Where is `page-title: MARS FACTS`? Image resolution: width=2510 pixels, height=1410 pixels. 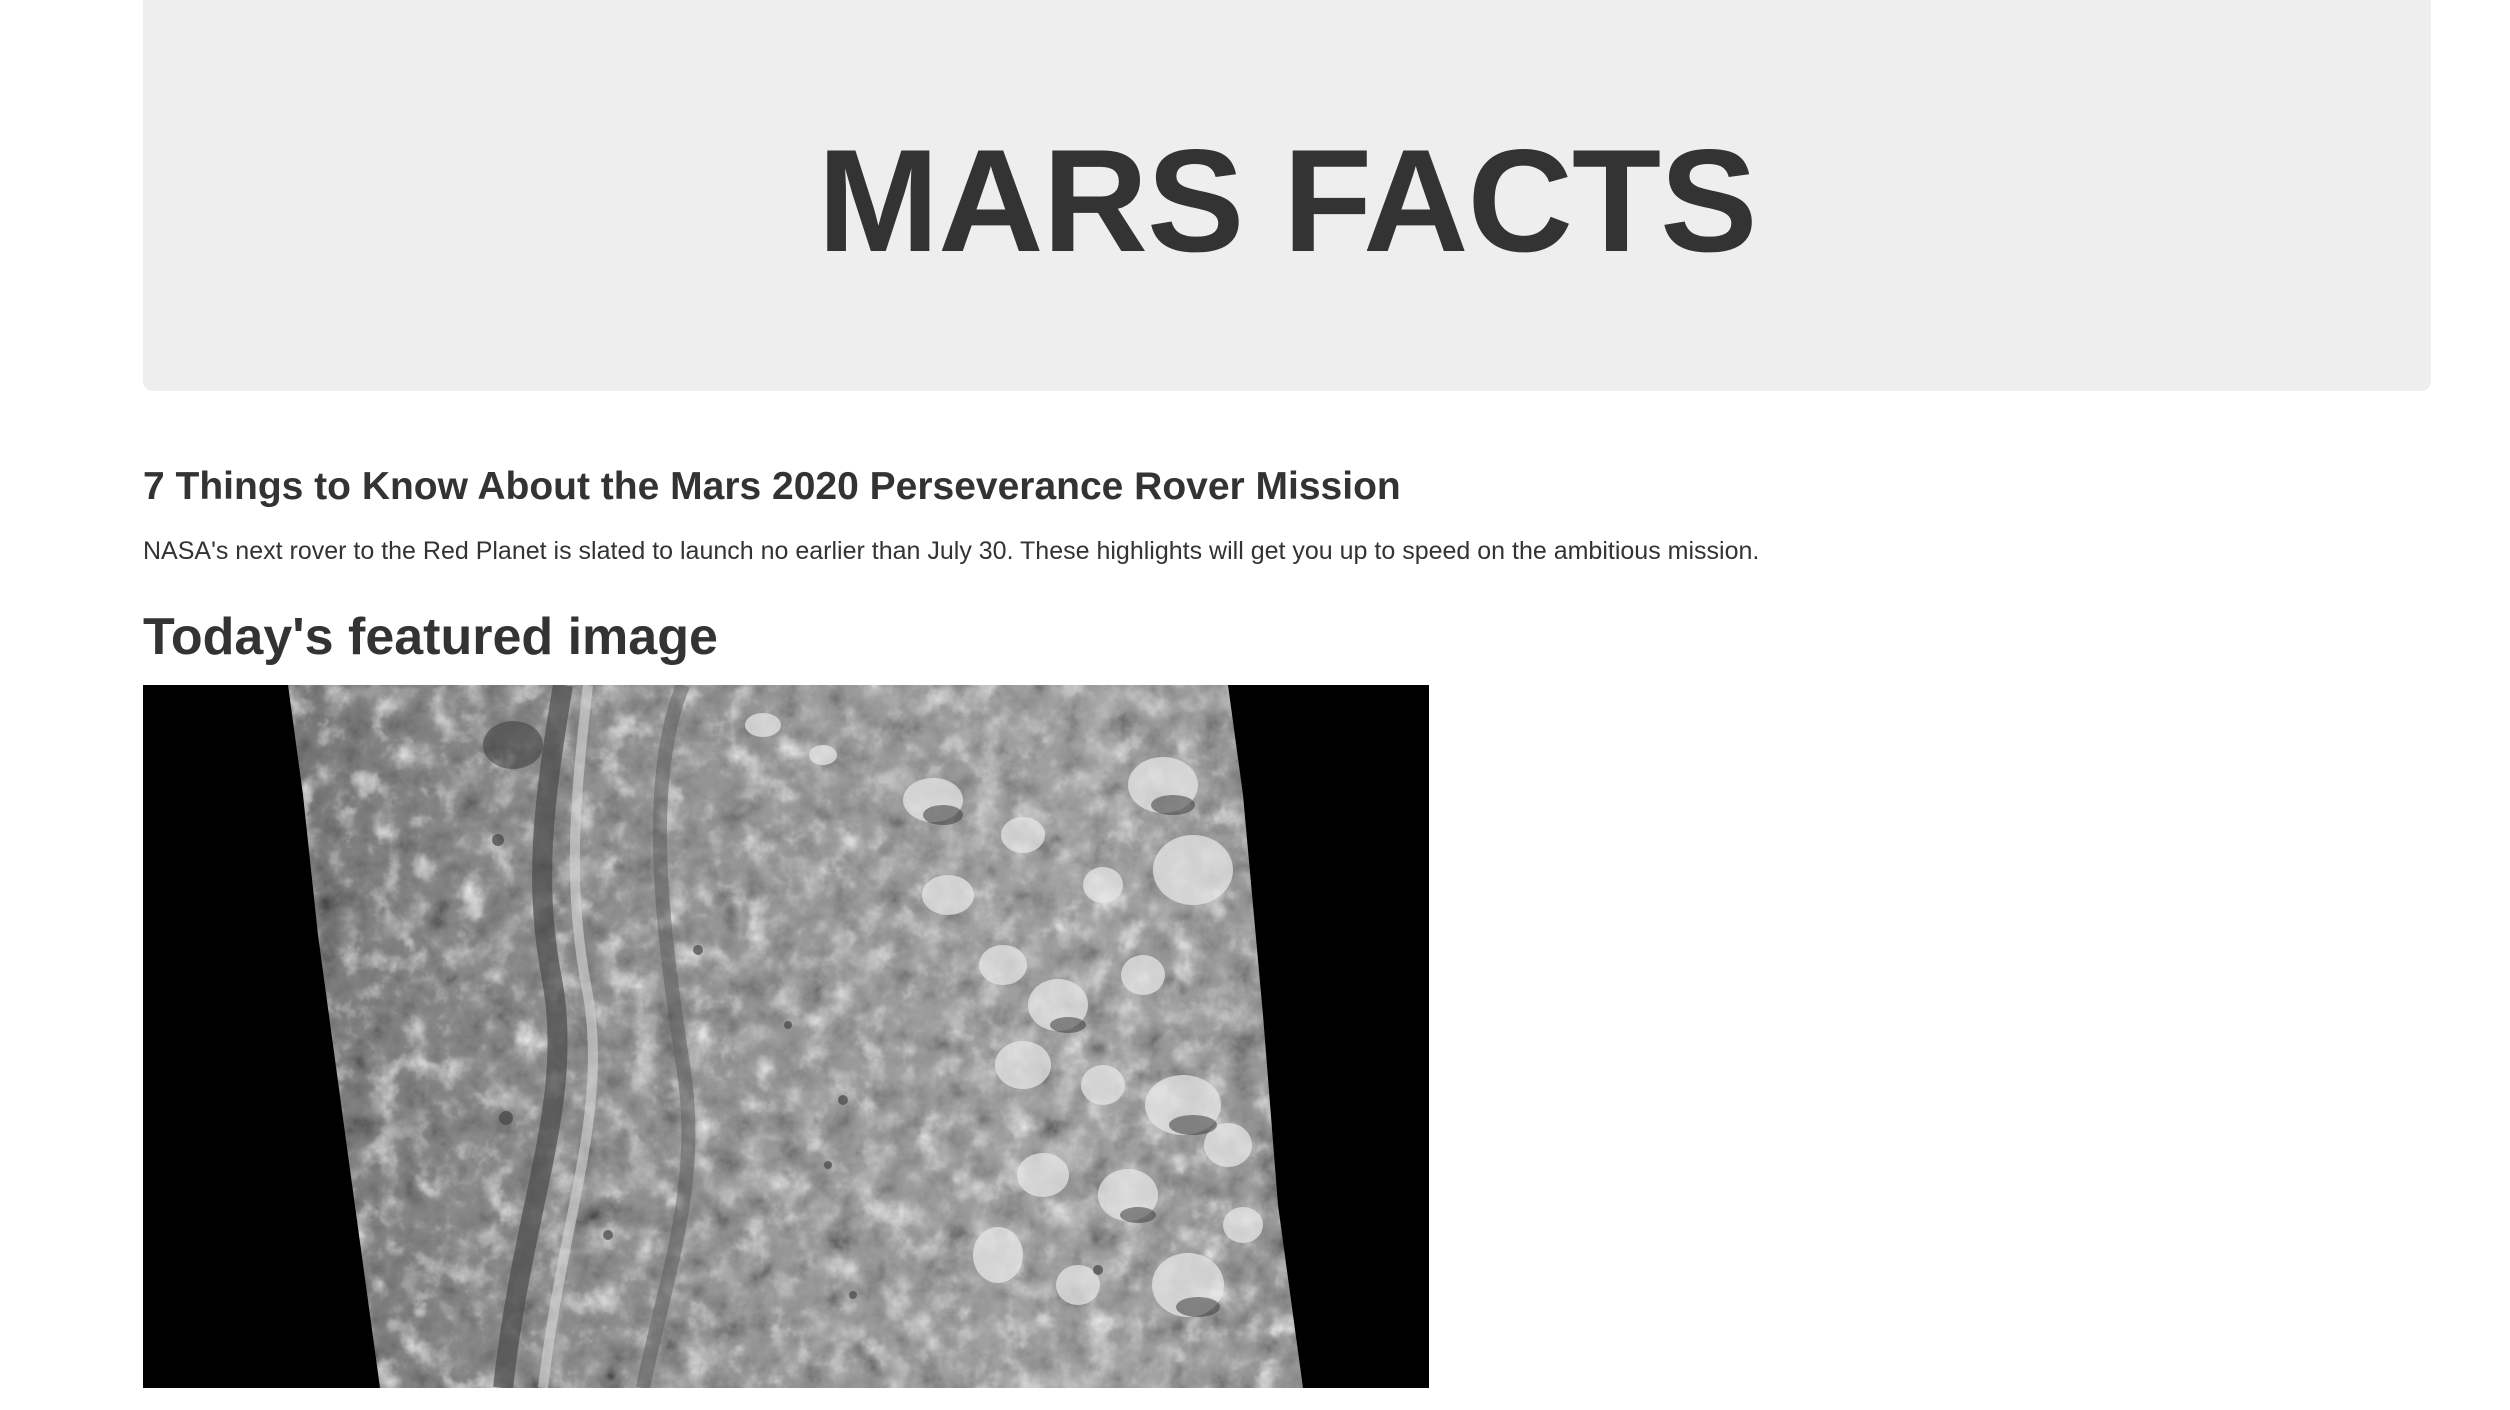
page-title: MARS FACTS is located at coordinates (1287, 200).